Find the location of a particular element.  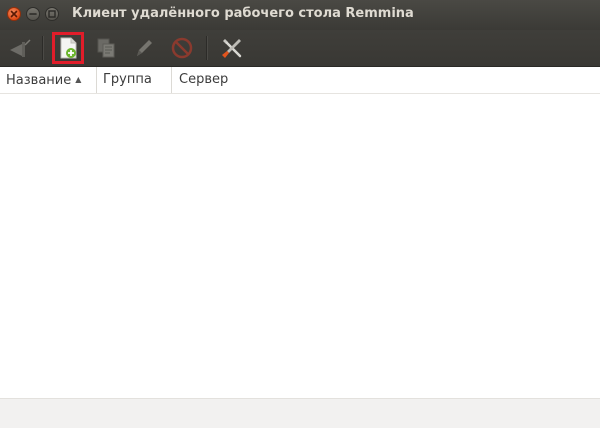

connect-icon is located at coordinates (20, 48).